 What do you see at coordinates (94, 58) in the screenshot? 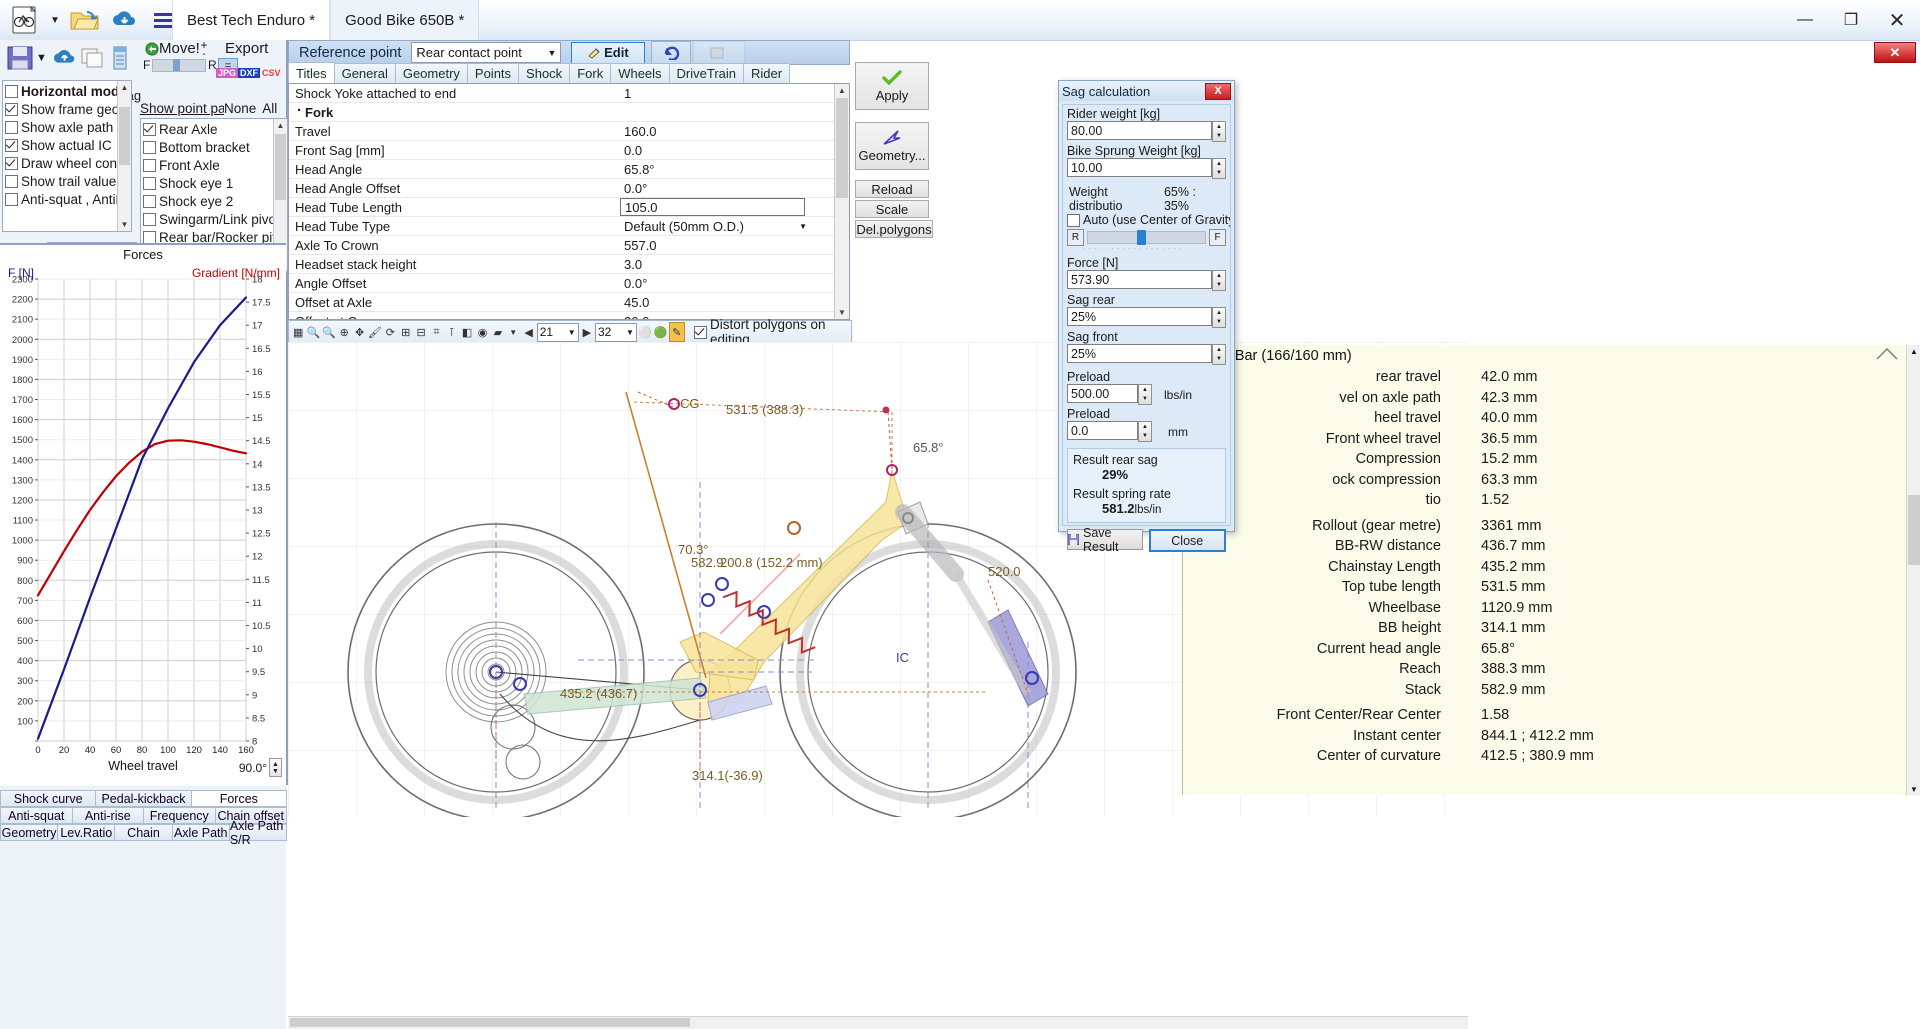
I see `copy-icon` at bounding box center [94, 58].